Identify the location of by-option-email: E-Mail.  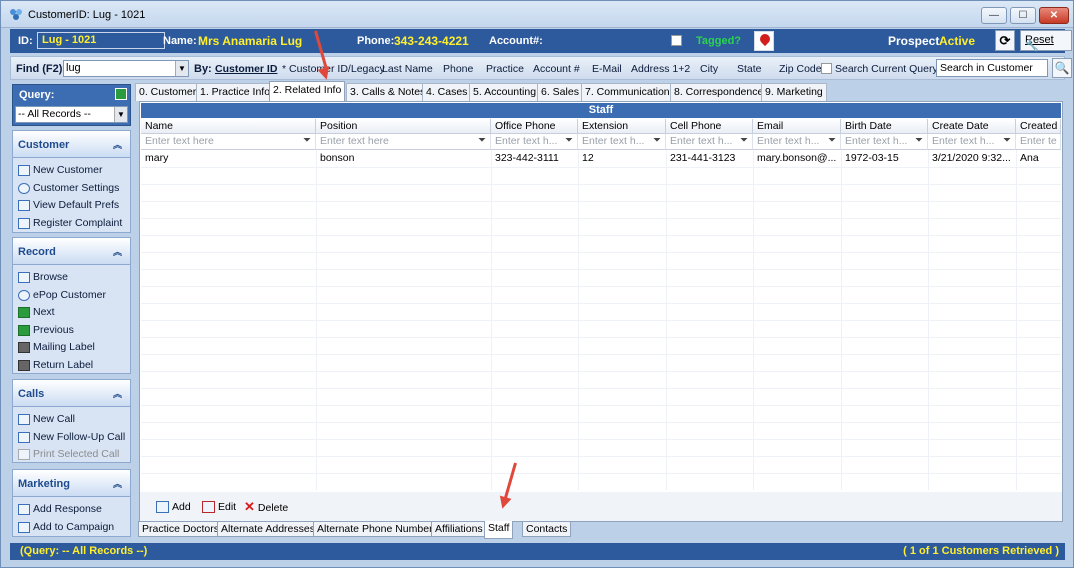
(607, 69).